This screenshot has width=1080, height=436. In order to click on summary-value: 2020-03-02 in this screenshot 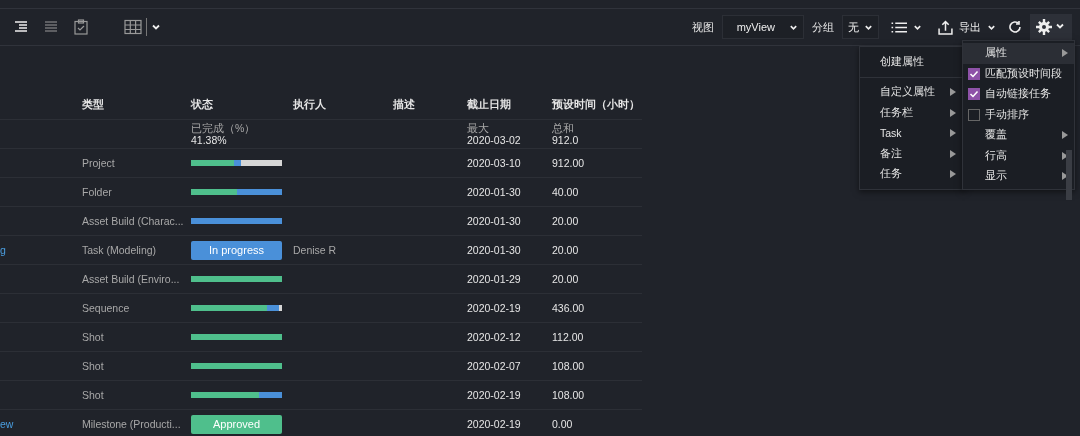, I will do `click(494, 140)`.